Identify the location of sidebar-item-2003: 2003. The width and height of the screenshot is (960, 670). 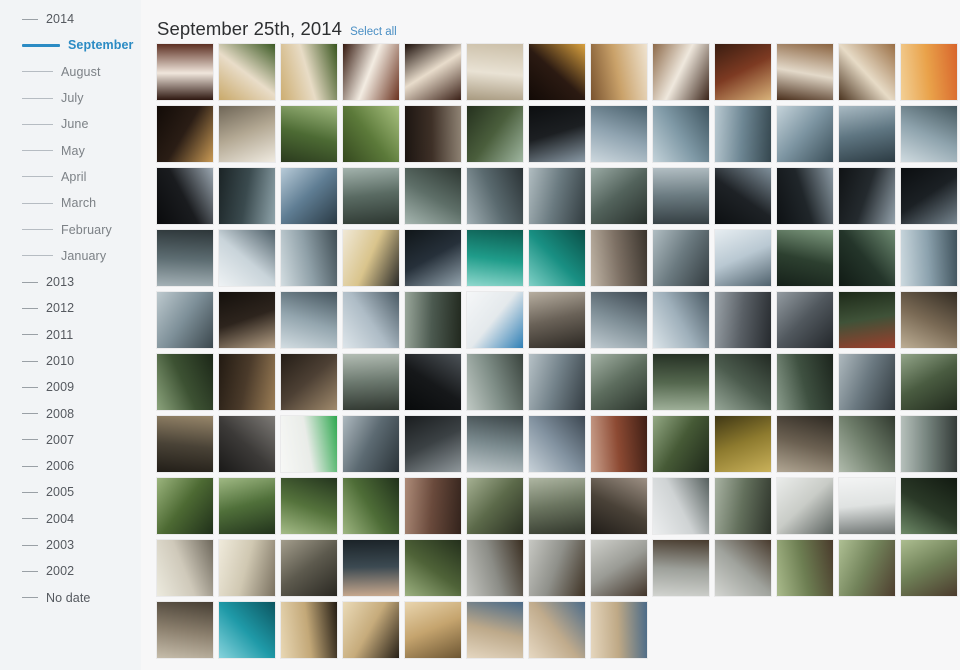
(70, 545).